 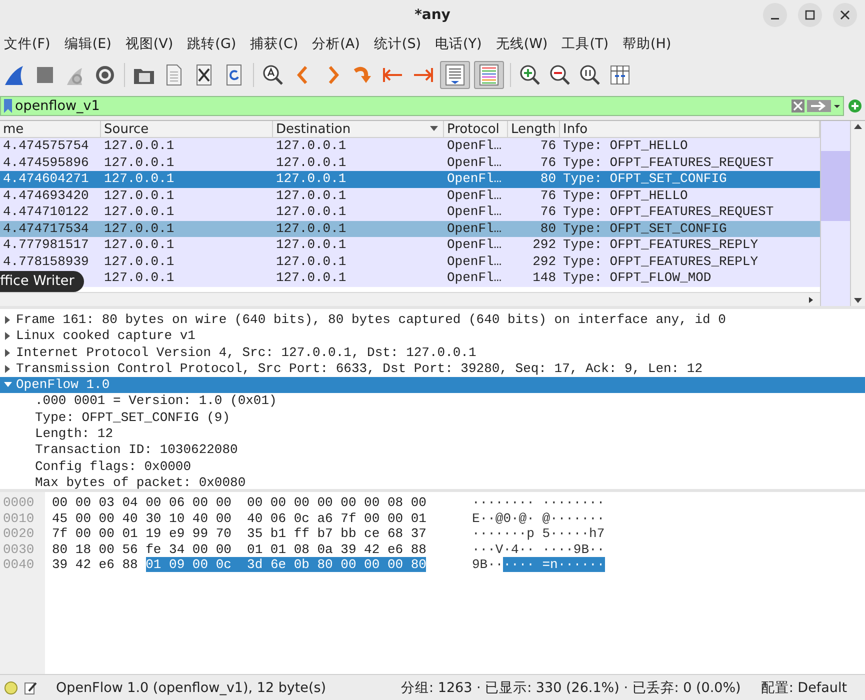 I want to click on maximize-button, so click(x=810, y=15).